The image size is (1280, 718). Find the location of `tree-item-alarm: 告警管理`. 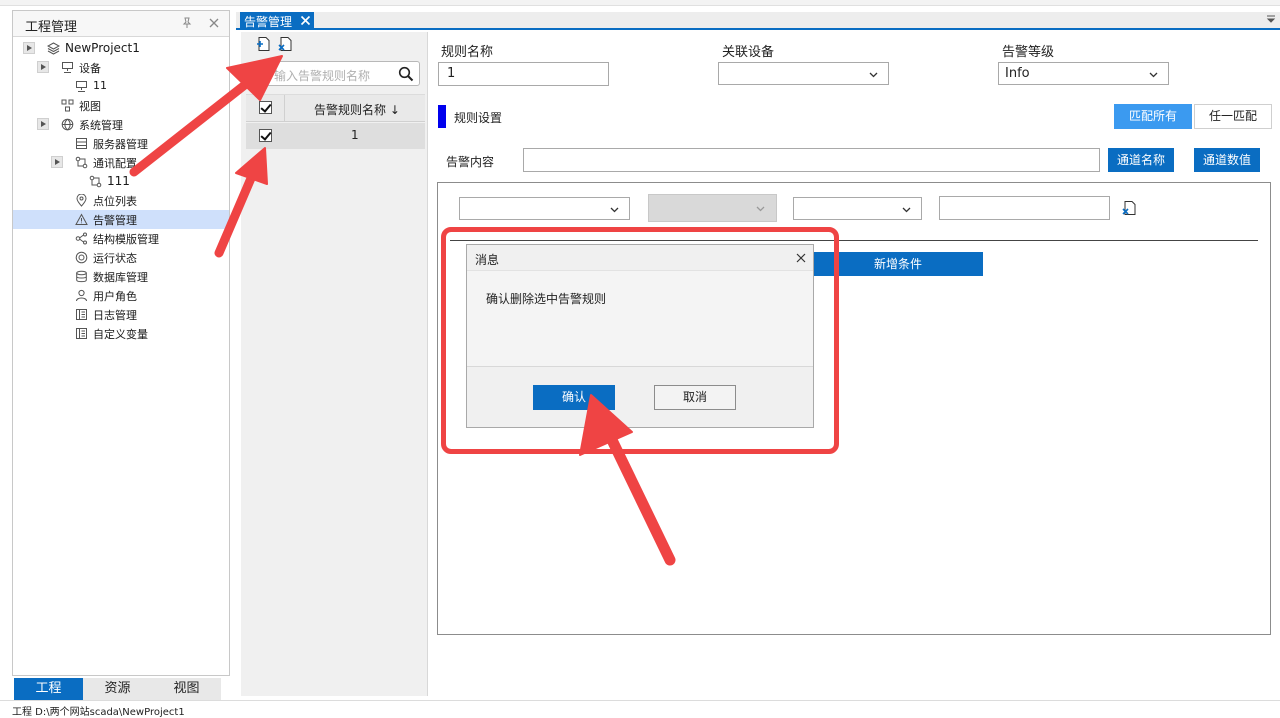

tree-item-alarm: 告警管理 is located at coordinates (121, 219).